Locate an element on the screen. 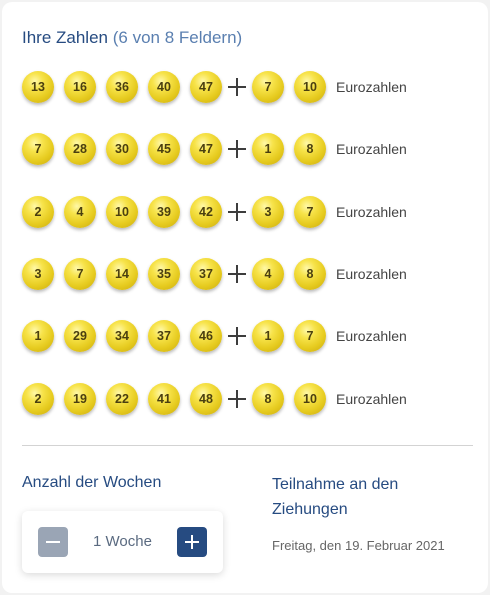 This screenshot has height=595, width=490. main-number-ball: 3 is located at coordinates (38, 273).